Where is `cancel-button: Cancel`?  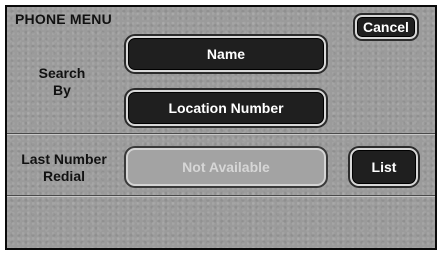
cancel-button: Cancel is located at coordinates (386, 27).